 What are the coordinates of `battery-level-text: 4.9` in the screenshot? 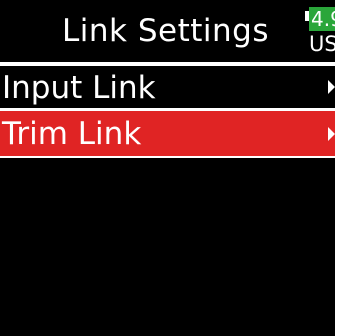 It's located at (322, 19).